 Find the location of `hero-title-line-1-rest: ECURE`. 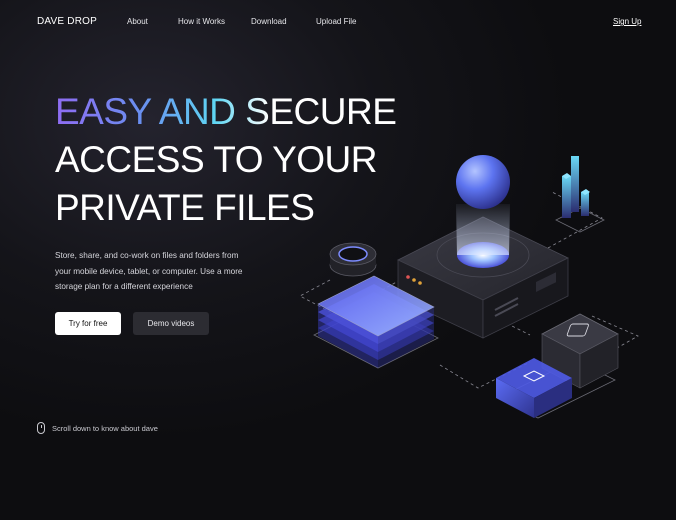

hero-title-line-1-rest: ECURE is located at coordinates (333, 111).